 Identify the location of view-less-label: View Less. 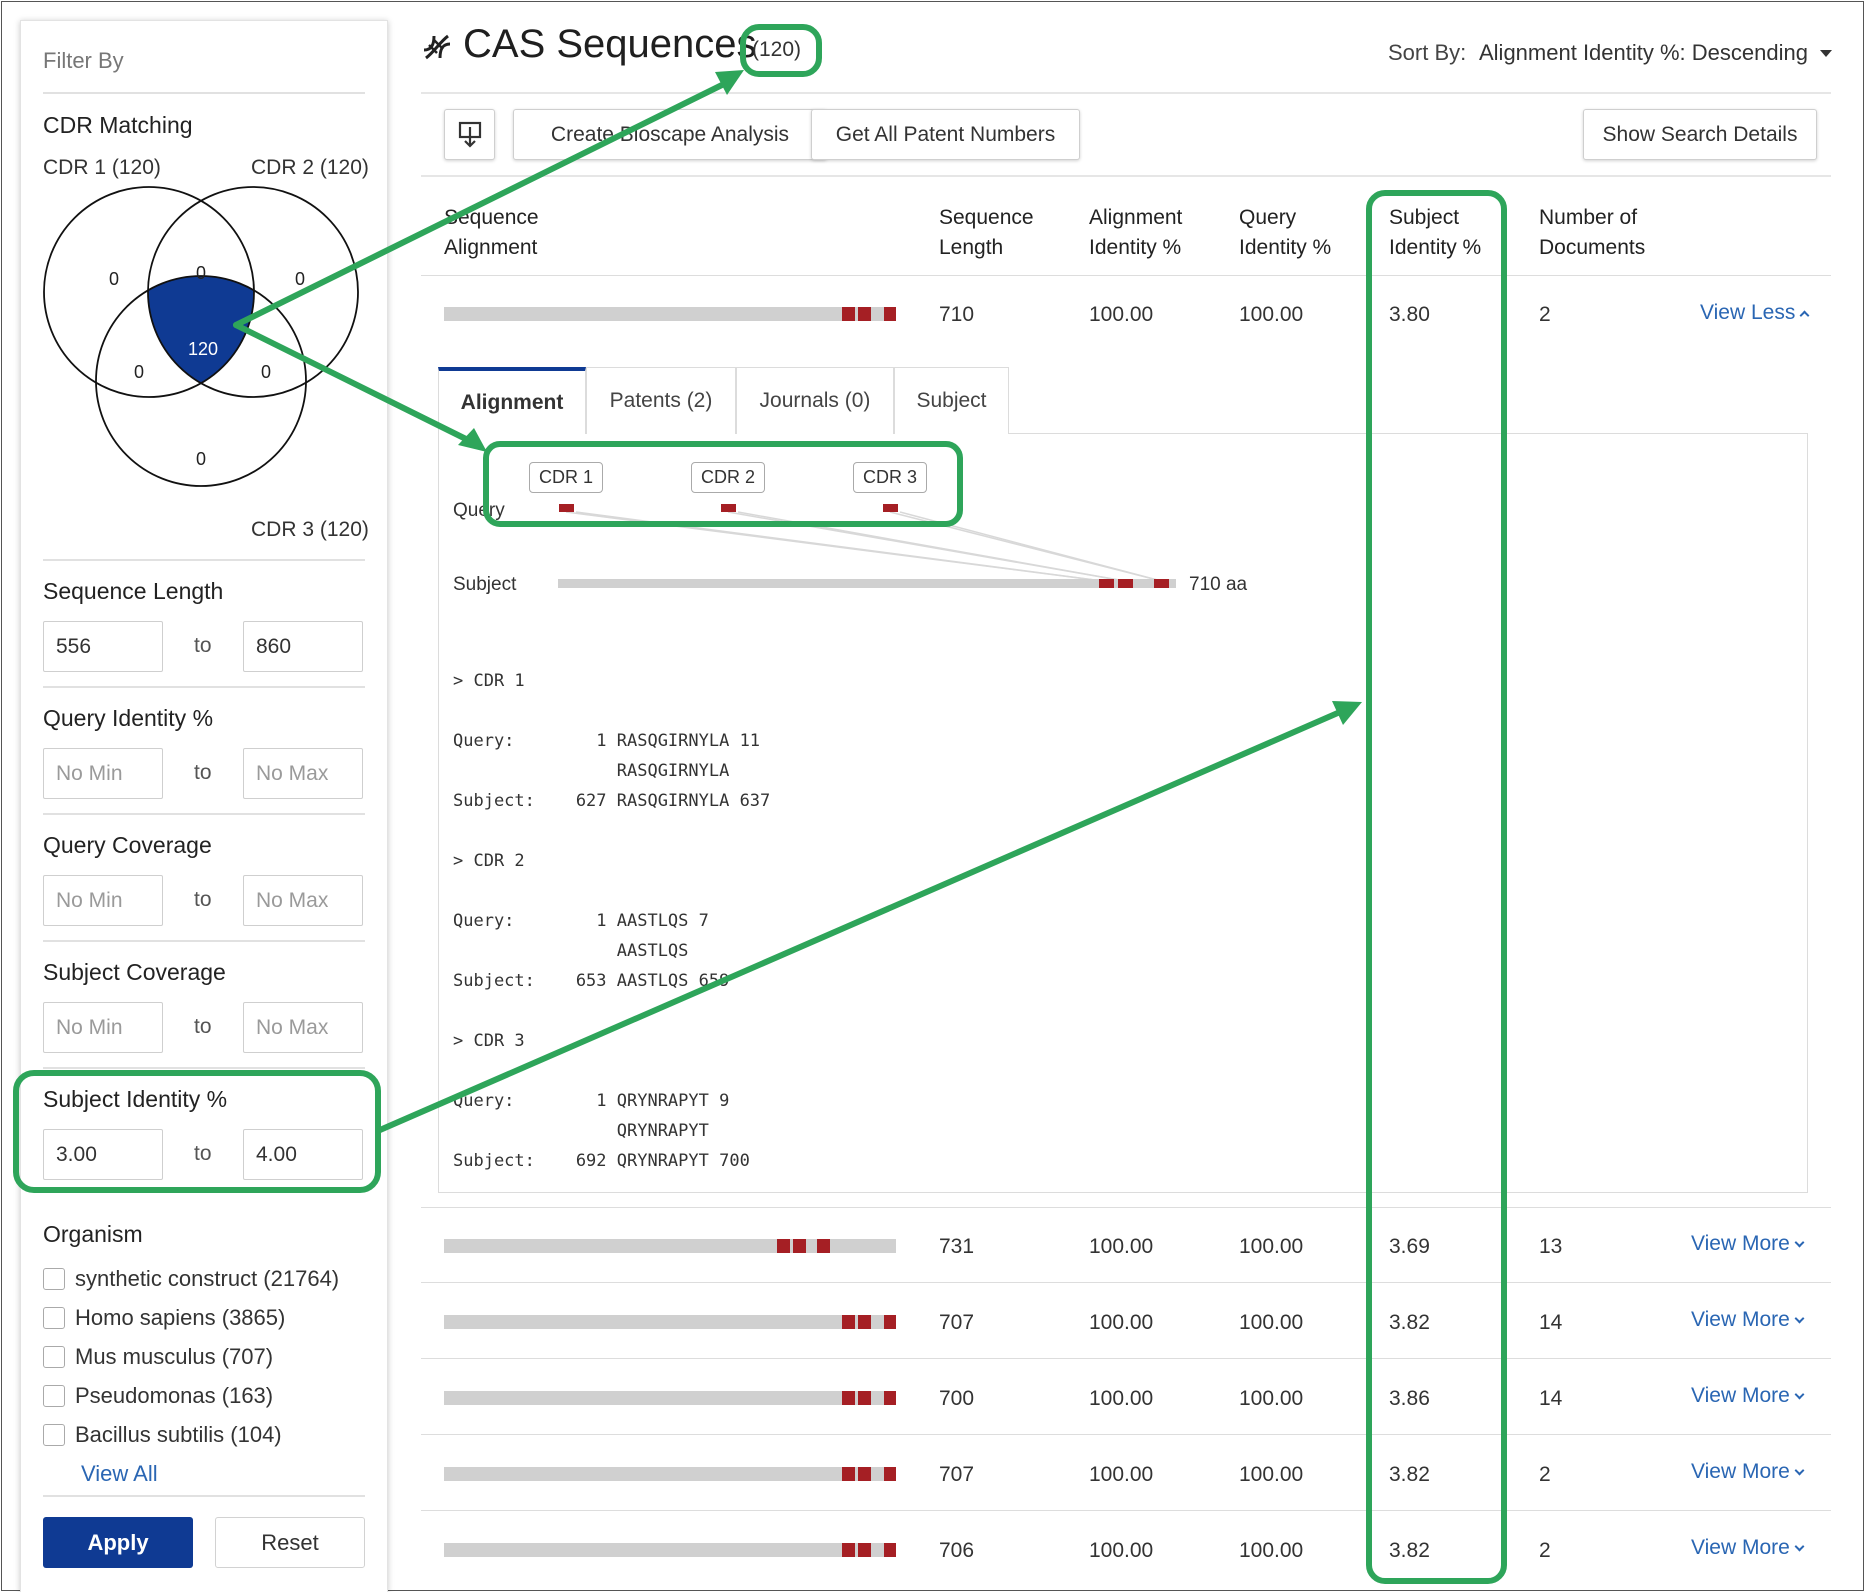
(1748, 312).